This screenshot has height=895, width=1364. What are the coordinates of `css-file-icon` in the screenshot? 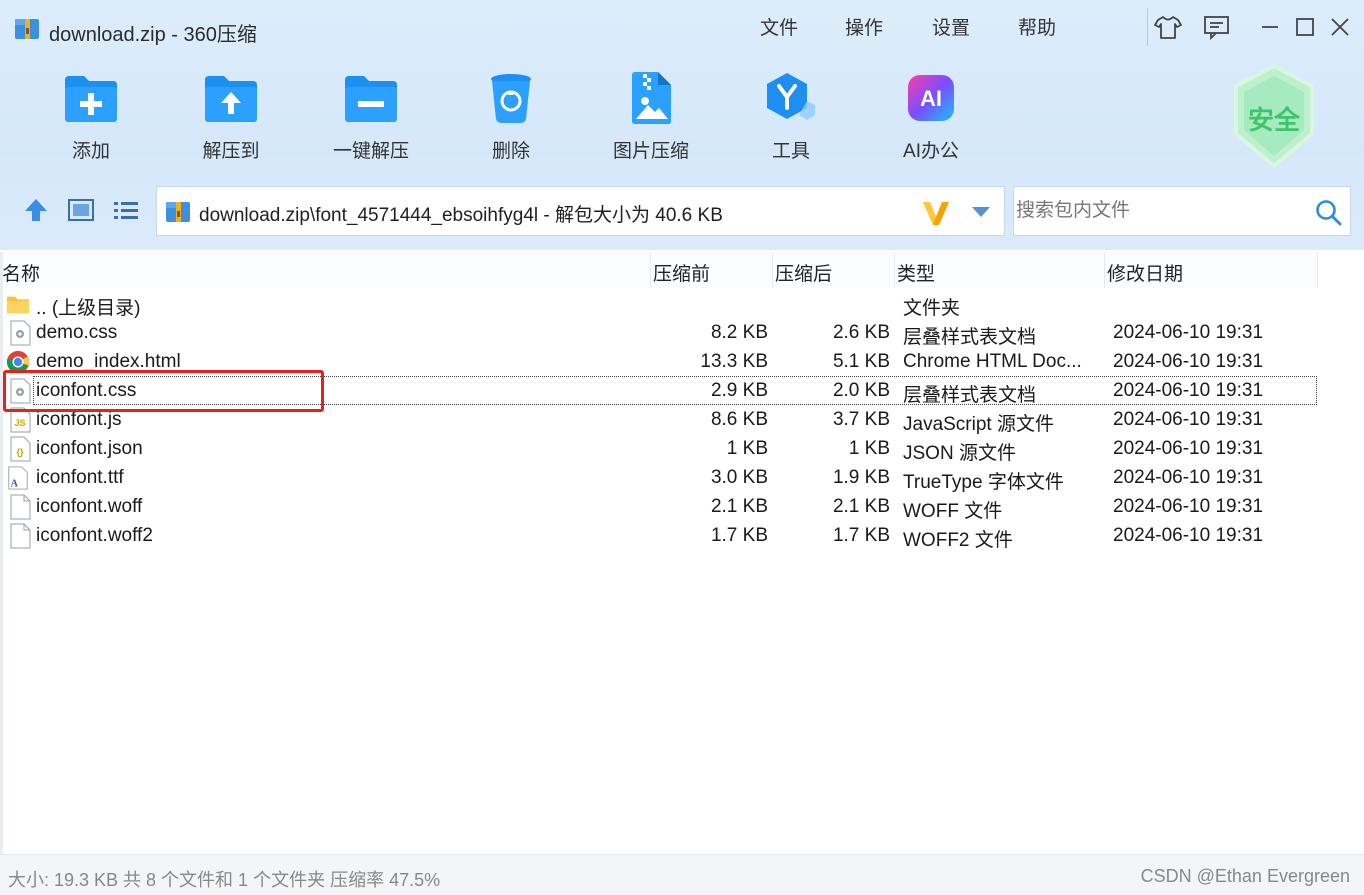 It's located at (20, 333).